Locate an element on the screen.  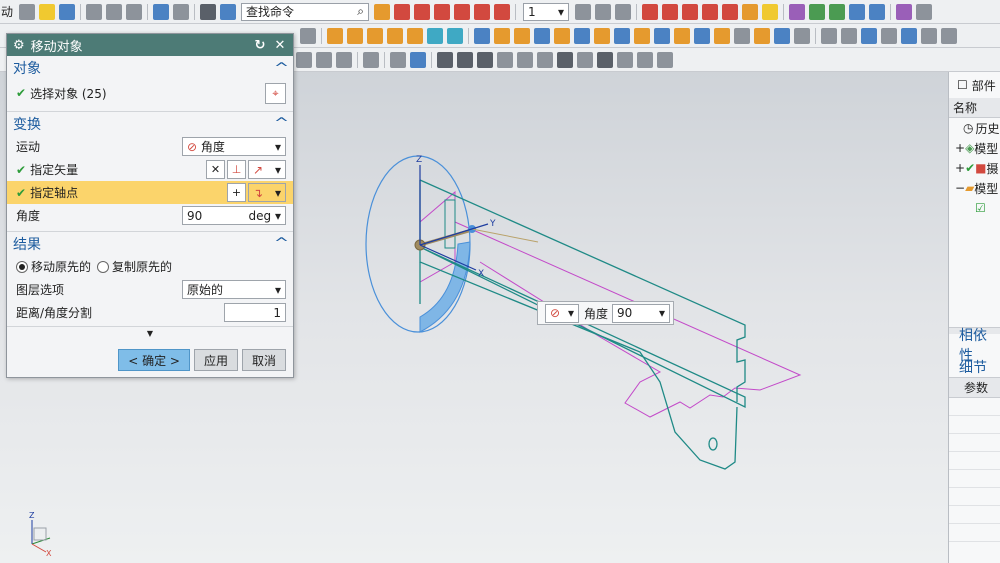
command-search-input: 查找命令 ⌕ is located at coordinates (305, 11).